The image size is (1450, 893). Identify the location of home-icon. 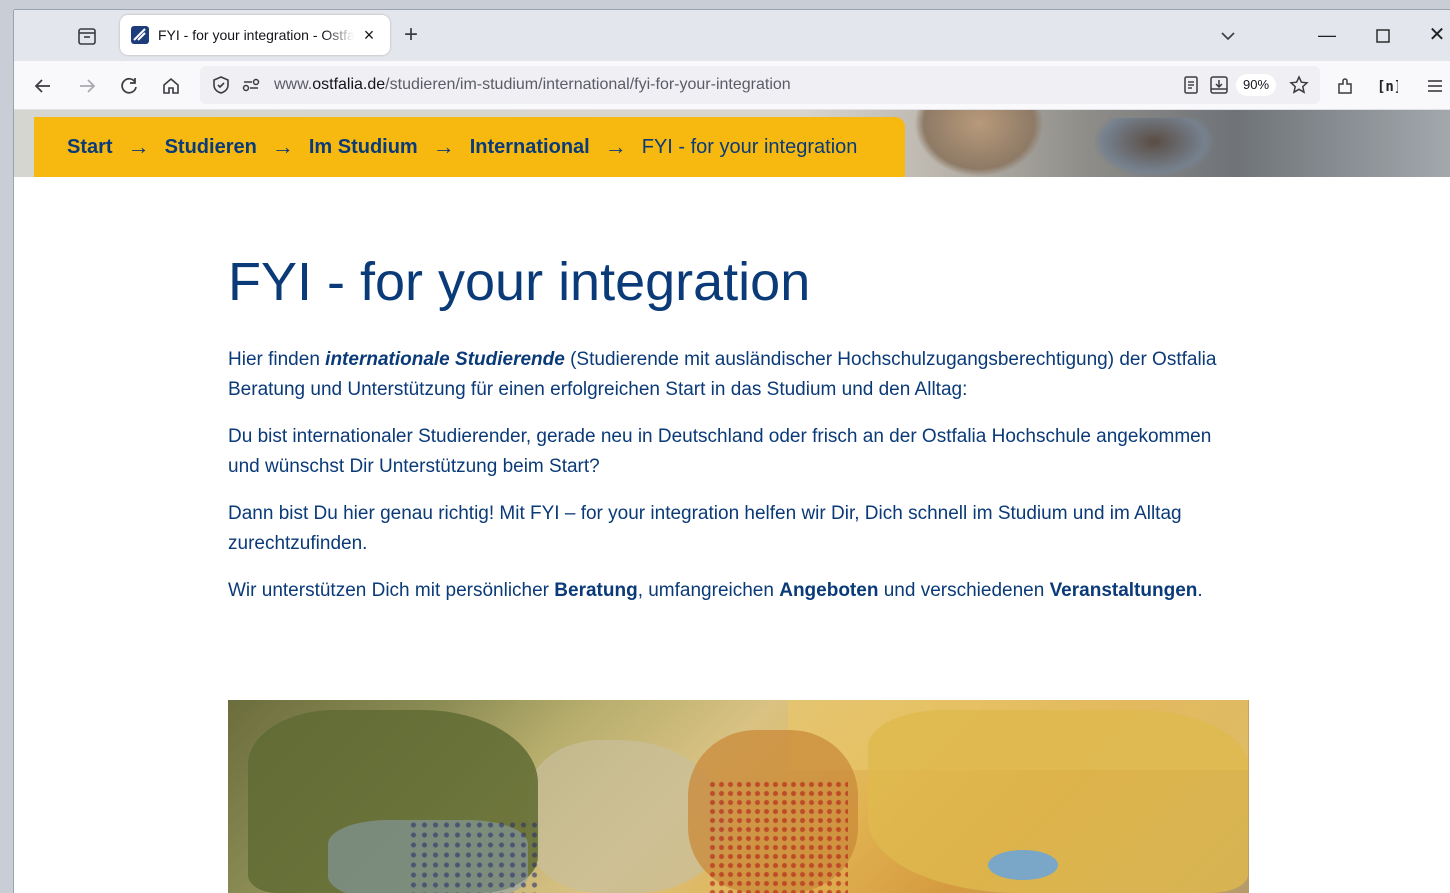
(171, 86).